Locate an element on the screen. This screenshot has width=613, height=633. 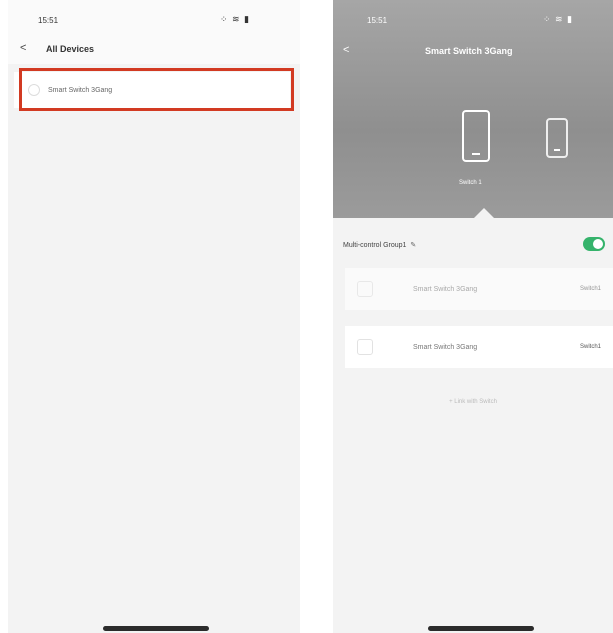
edit-icon: ✎ is located at coordinates (413, 245).